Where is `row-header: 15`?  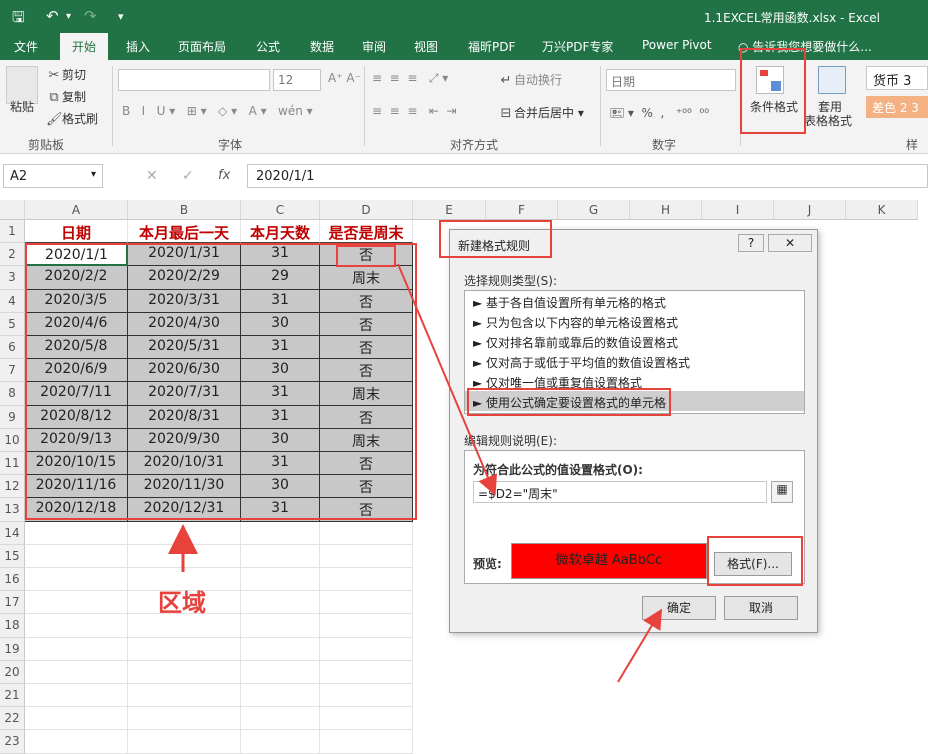
row-header: 15 is located at coordinates (12, 556).